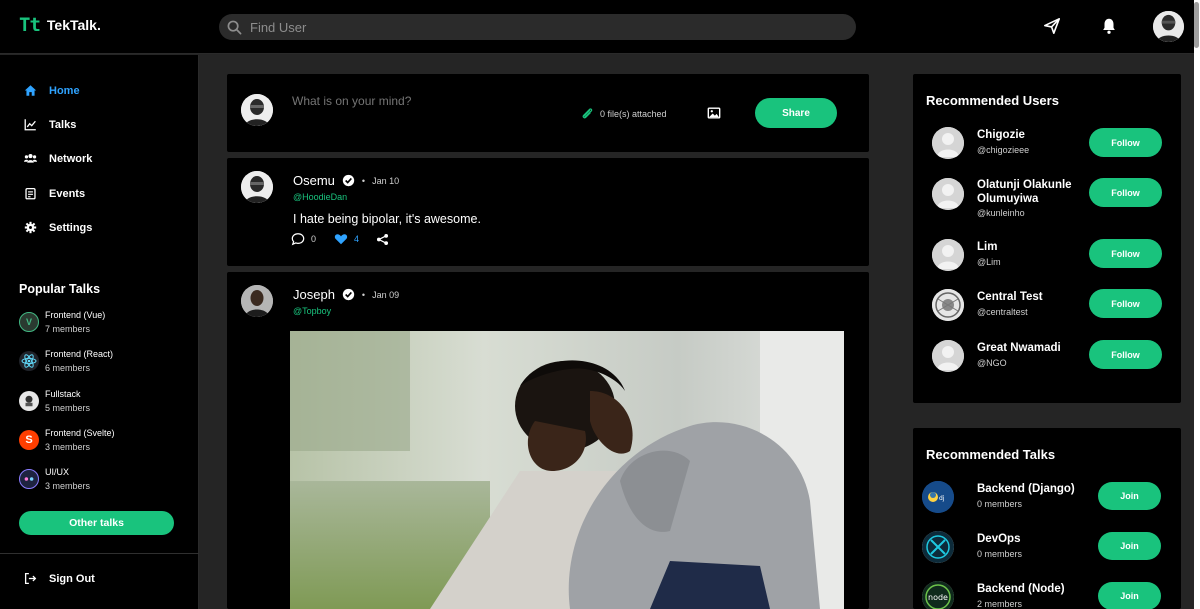 This screenshot has height=609, width=1200. Describe the element at coordinates (96, 523) in the screenshot. I see `other-talks-button: Other talks` at that location.